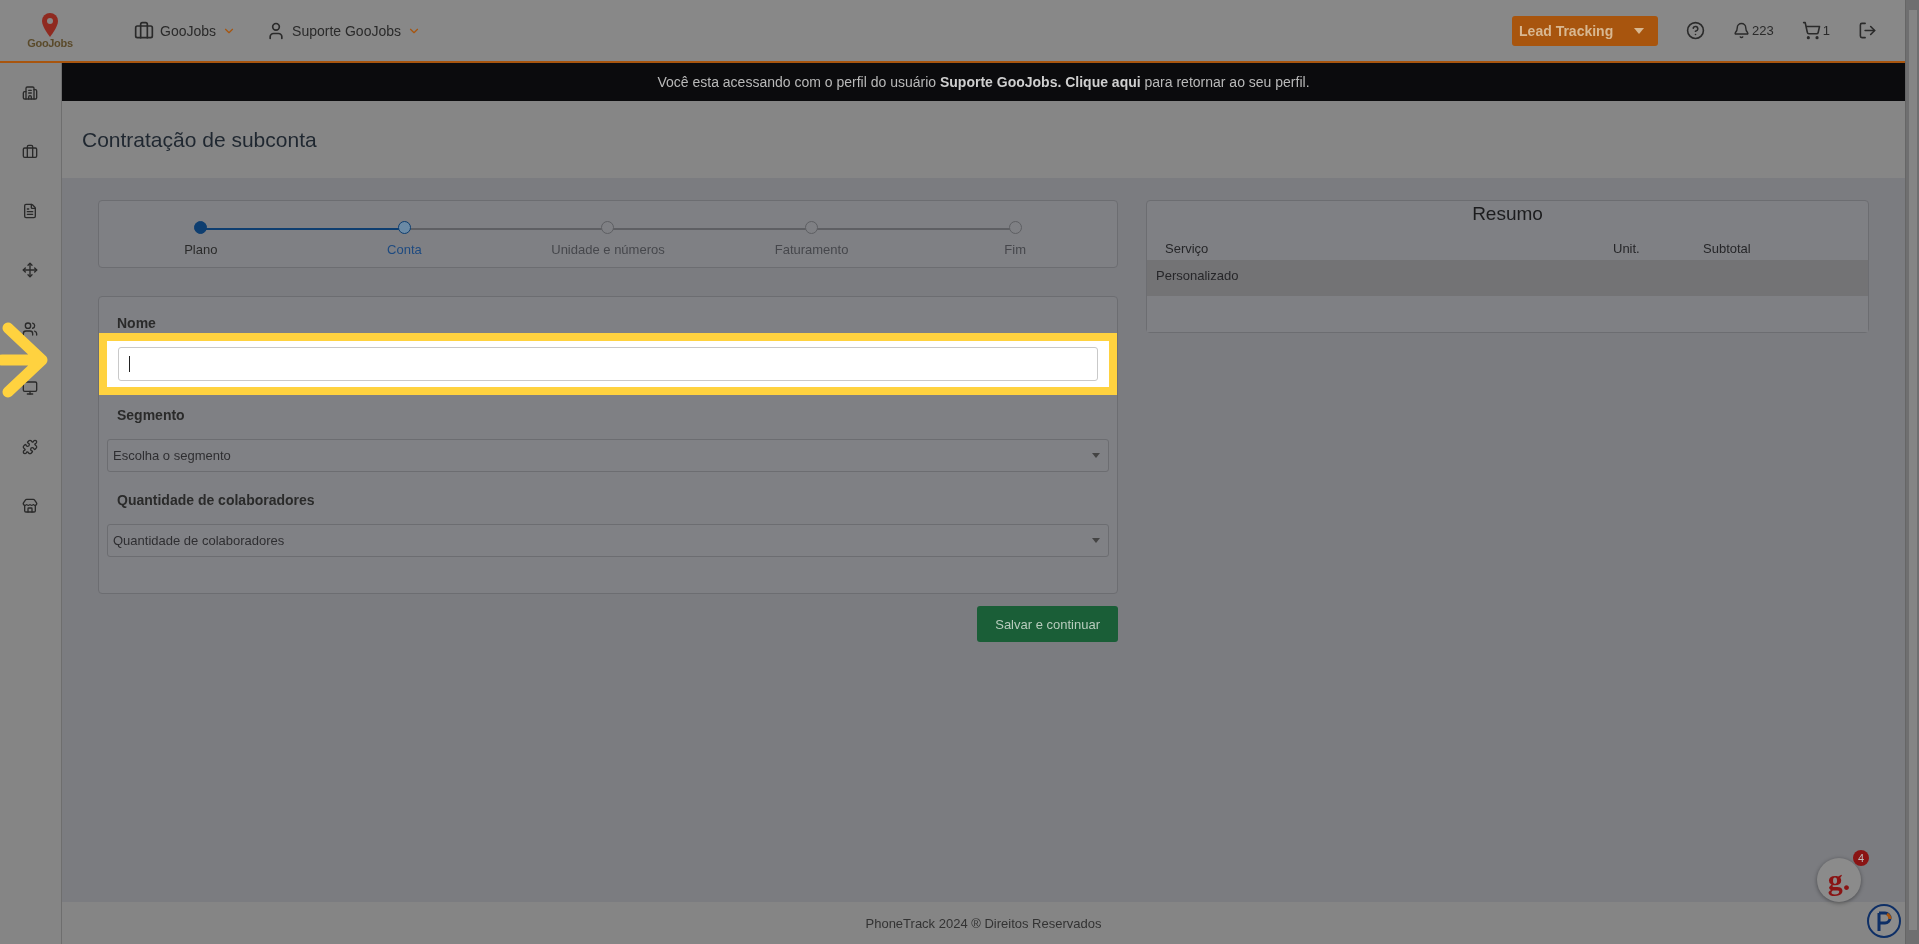 The height and width of the screenshot is (944, 1919). Describe the element at coordinates (404, 249) in the screenshot. I see `step-label: Conta` at that location.